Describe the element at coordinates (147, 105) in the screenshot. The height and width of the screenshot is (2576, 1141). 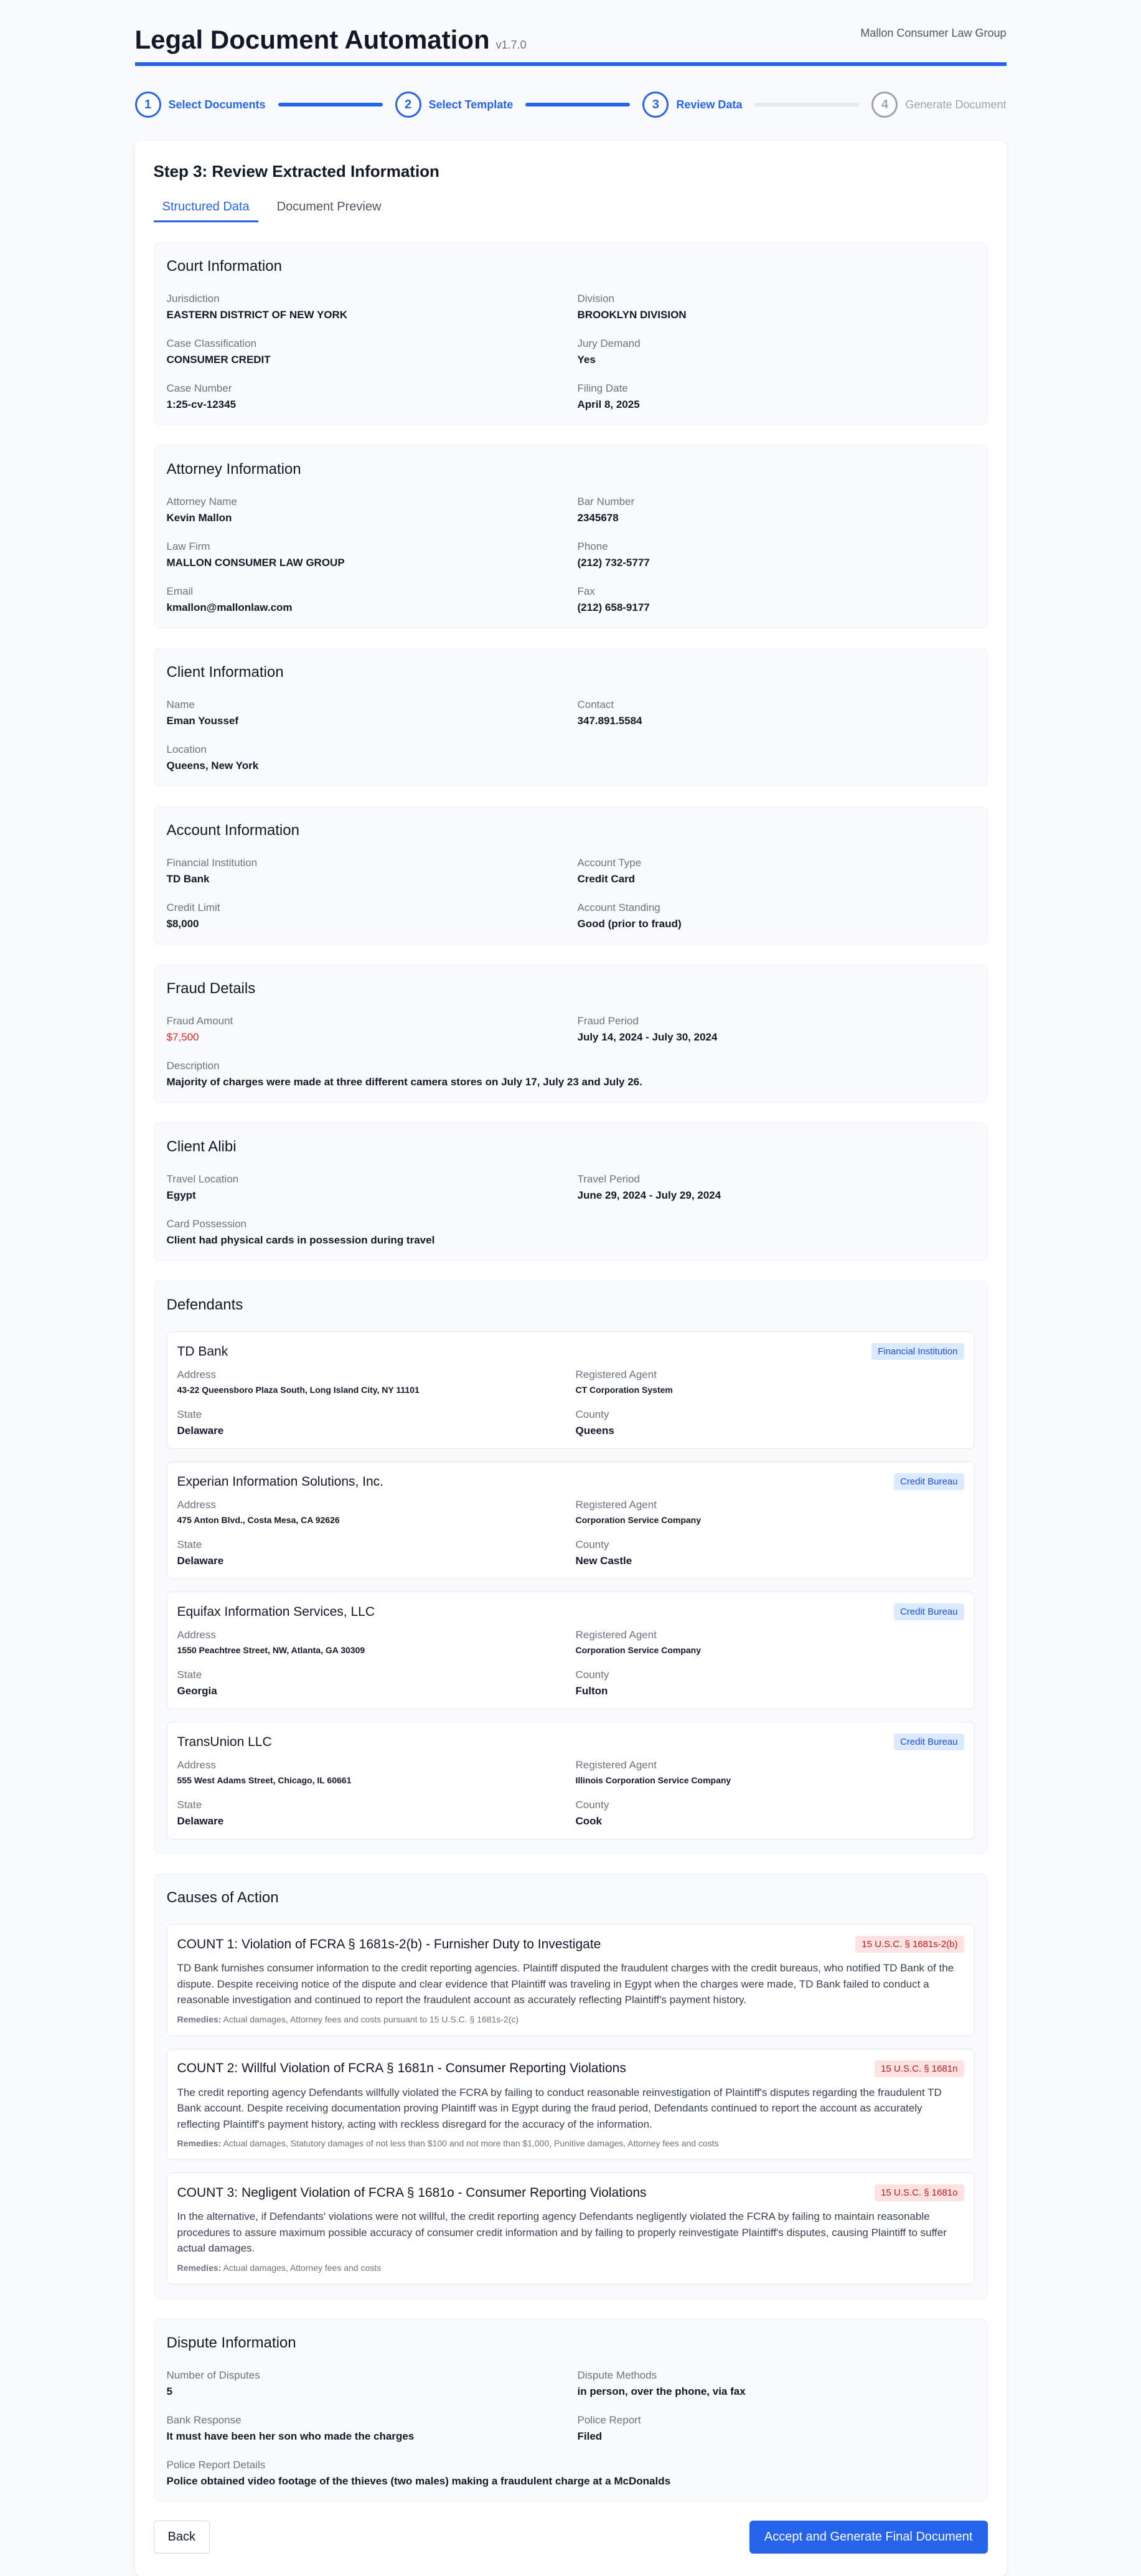
I see `step-number: 1` at that location.